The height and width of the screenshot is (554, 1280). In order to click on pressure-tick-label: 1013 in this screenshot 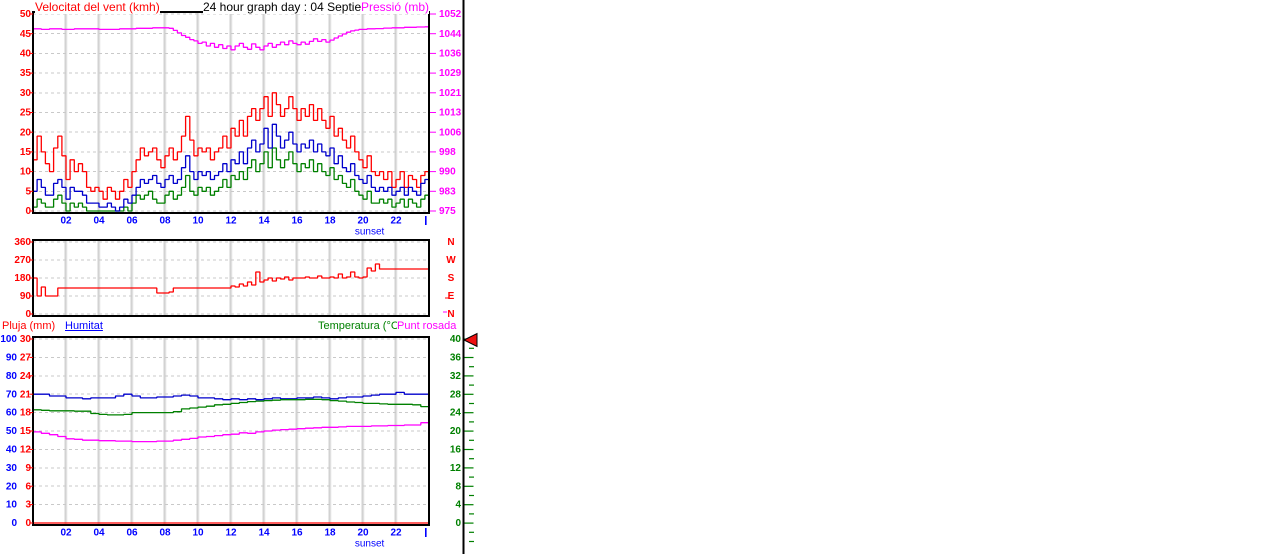, I will do `click(450, 113)`.